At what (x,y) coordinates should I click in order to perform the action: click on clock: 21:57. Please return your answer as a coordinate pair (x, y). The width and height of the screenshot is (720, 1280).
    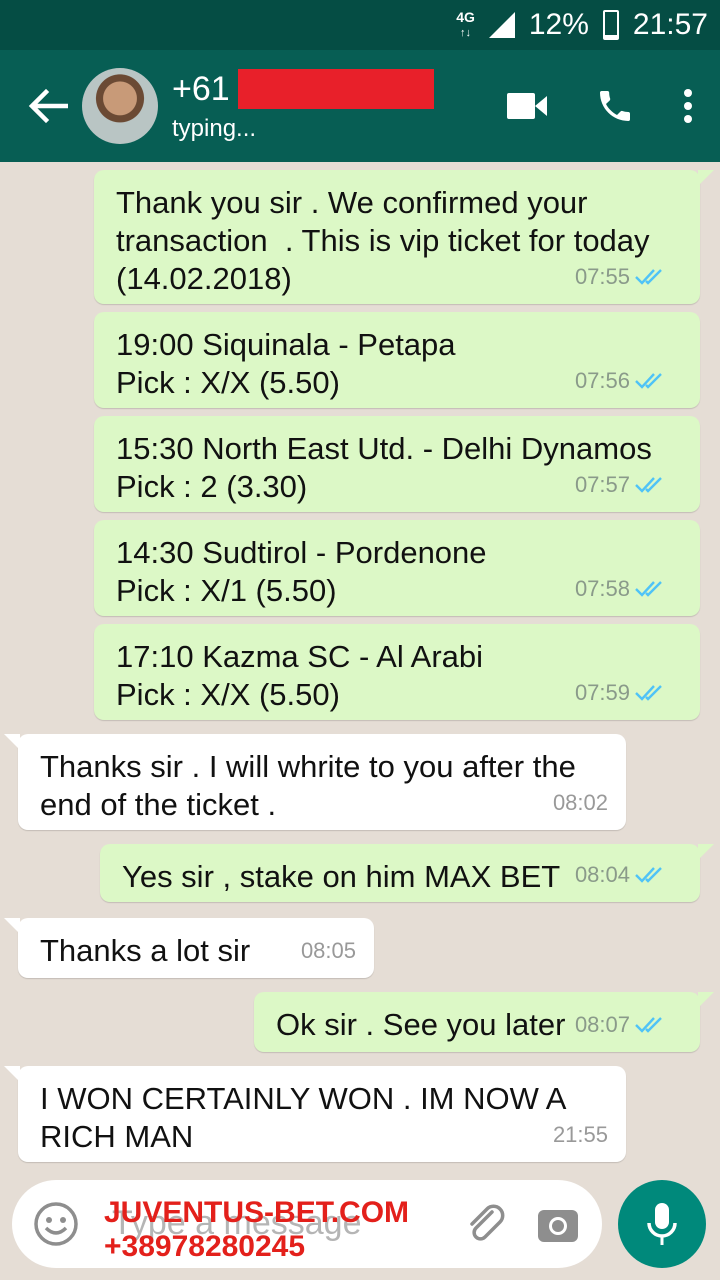
    Looking at the image, I should click on (670, 24).